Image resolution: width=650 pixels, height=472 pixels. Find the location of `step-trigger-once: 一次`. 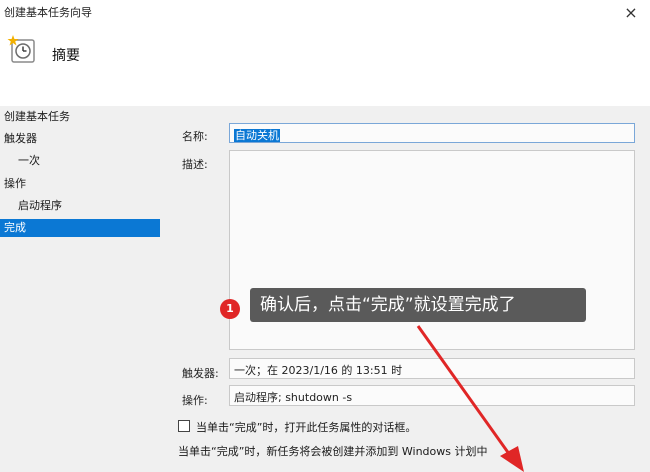

step-trigger-once: 一次 is located at coordinates (29, 161).